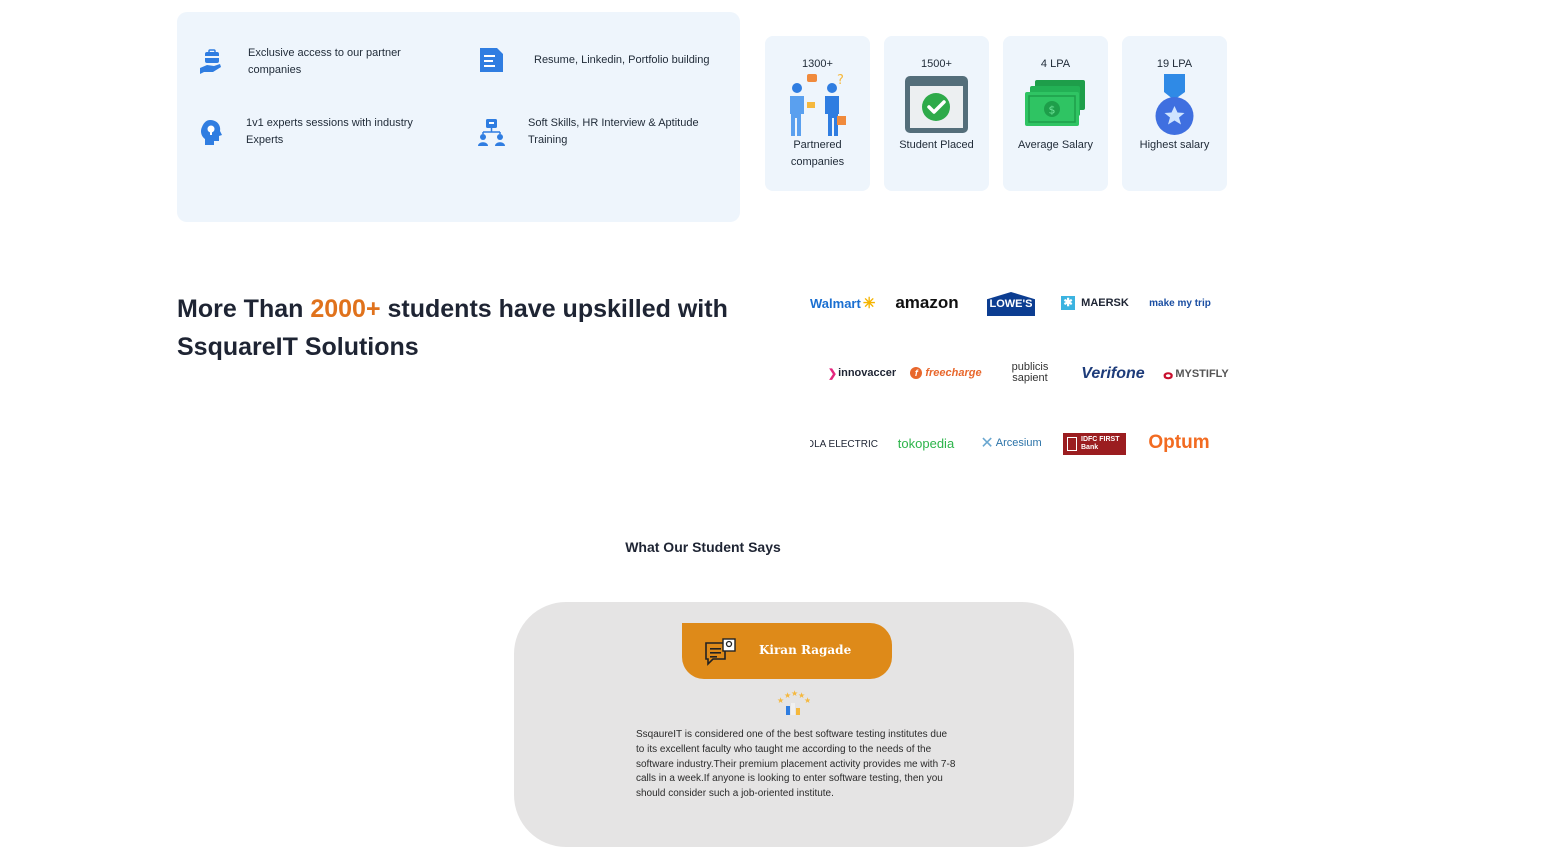 The width and height of the screenshot is (1568, 858). I want to click on stat-card-placed: 1500+ Student Placed, so click(936, 113).